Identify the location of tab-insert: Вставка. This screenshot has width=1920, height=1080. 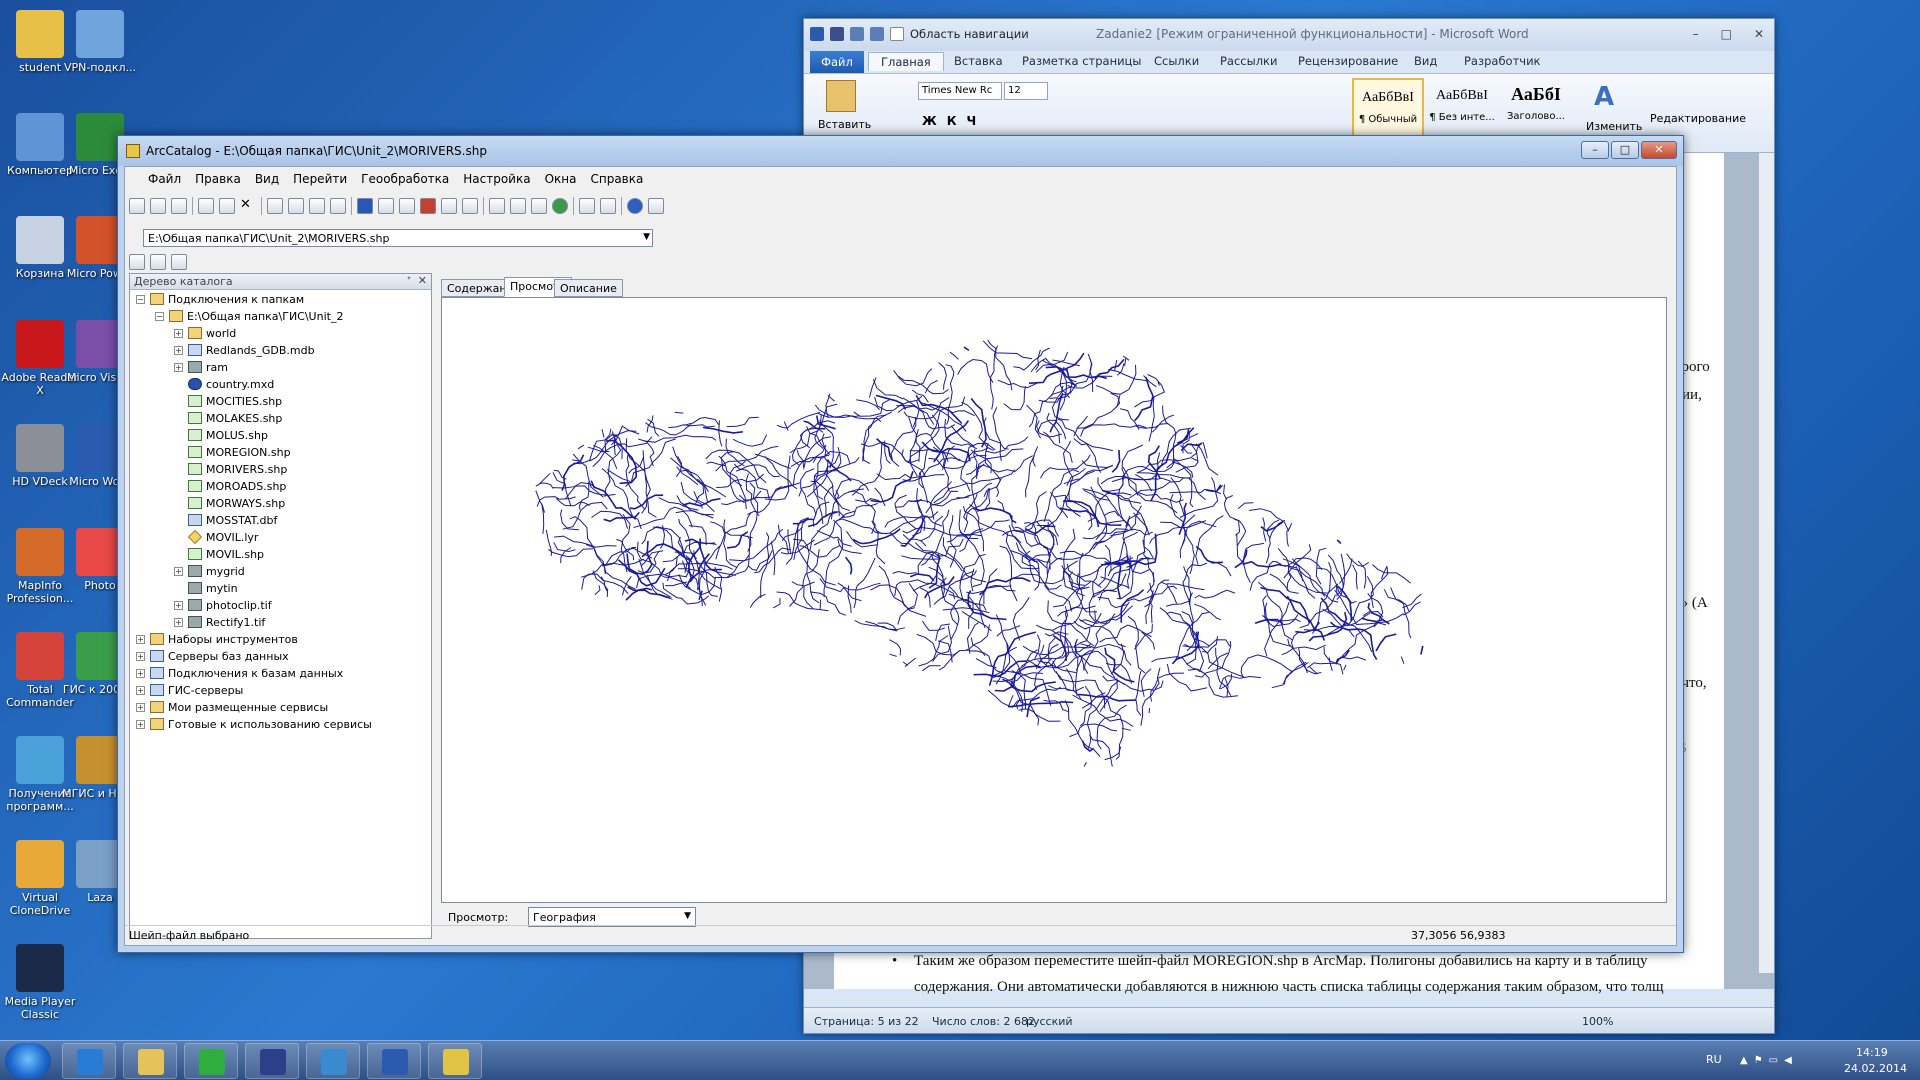
(978, 61).